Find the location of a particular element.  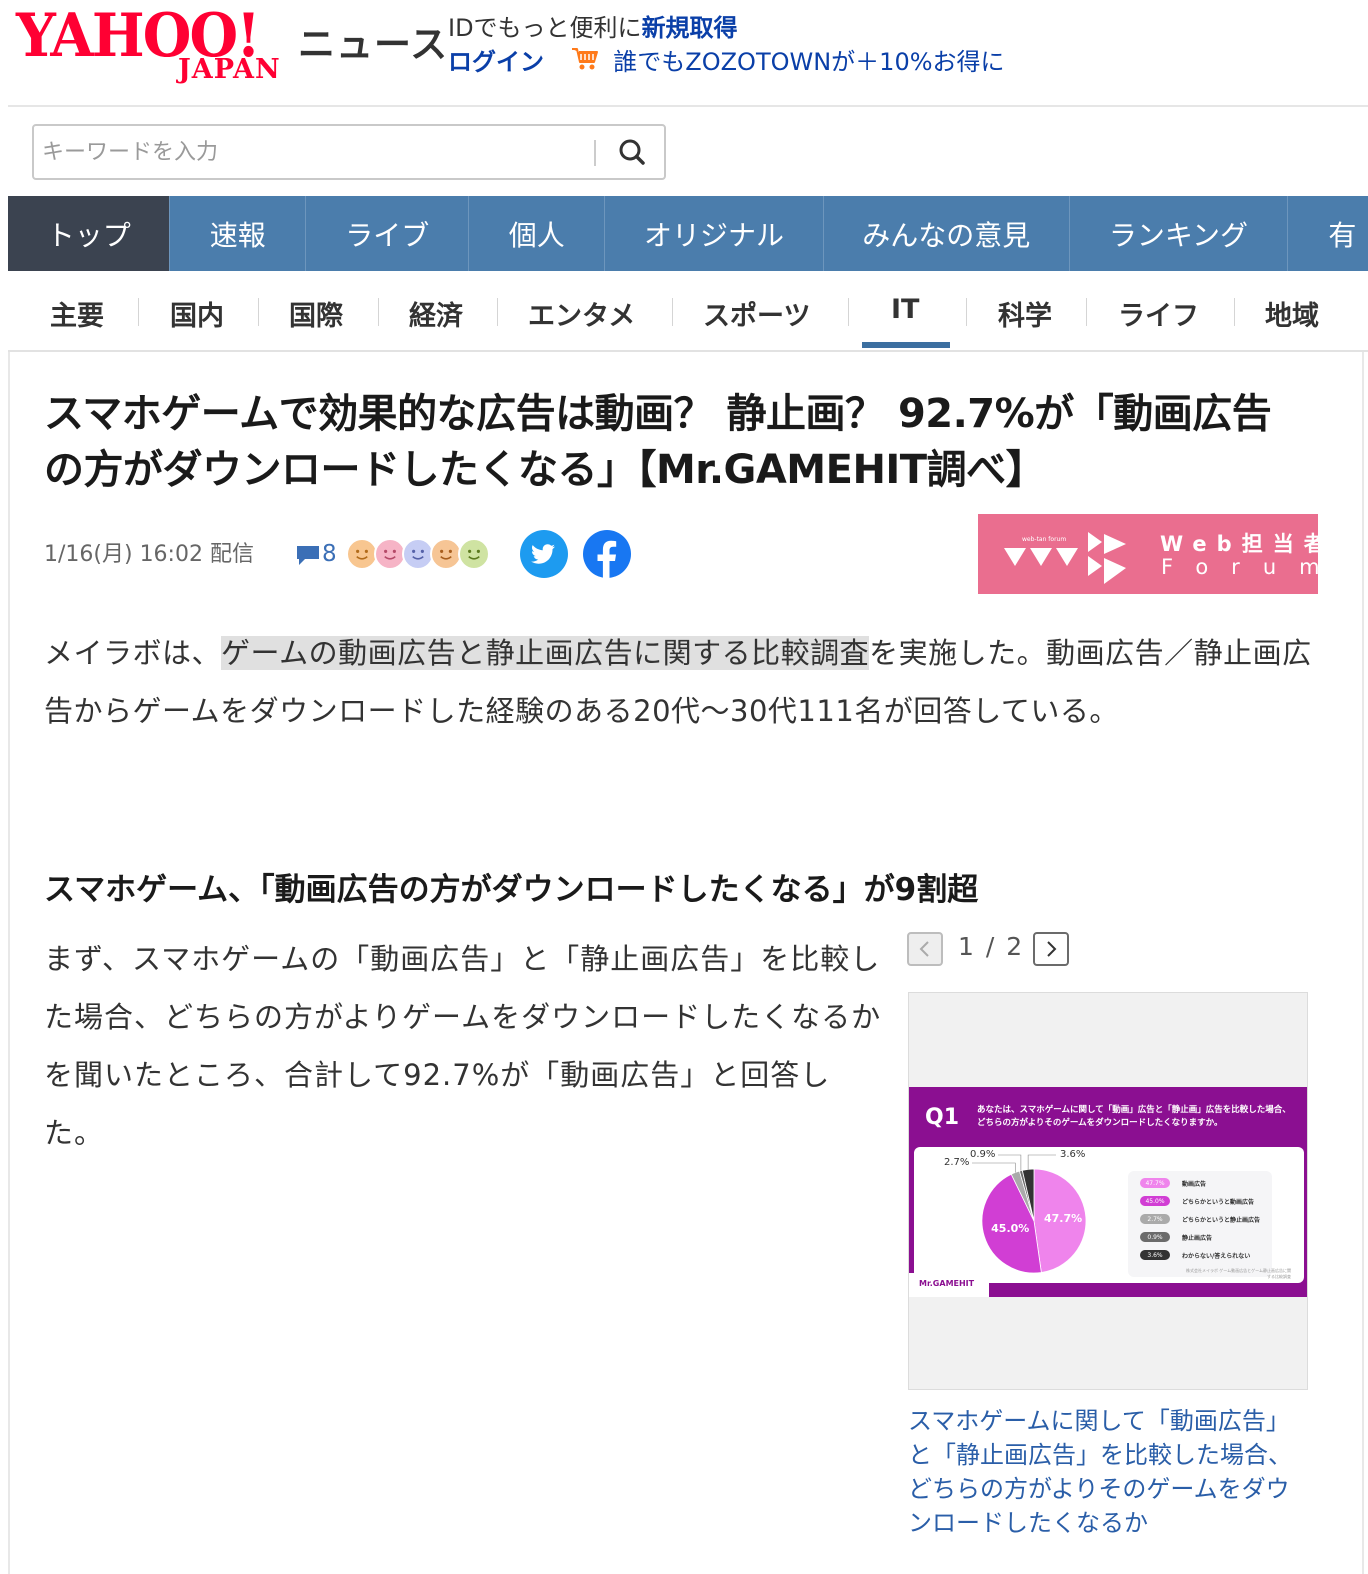

legend-item: 2.7% どちらかというと静止画広告 is located at coordinates (1200, 1219).